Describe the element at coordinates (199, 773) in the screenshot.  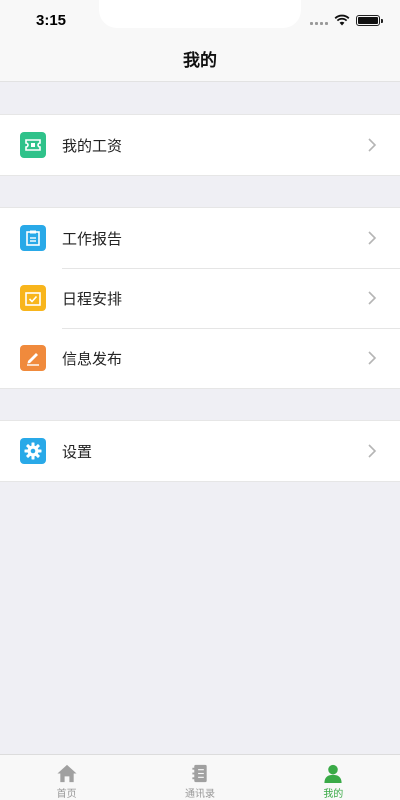
I see `contacts-icon` at that location.